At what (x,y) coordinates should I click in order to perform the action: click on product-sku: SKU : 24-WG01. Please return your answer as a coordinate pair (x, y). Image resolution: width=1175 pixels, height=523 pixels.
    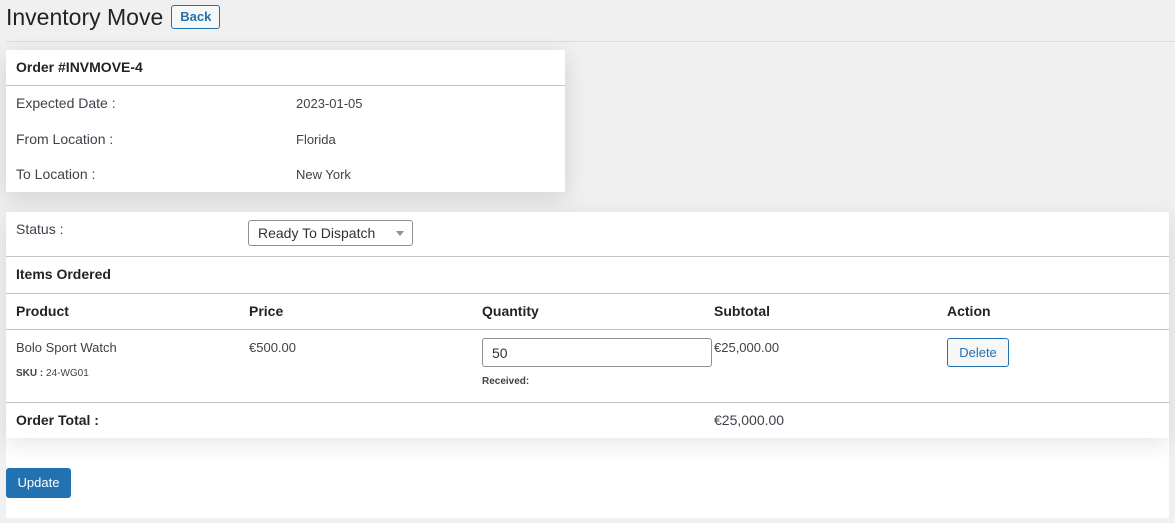
    Looking at the image, I should click on (52, 373).